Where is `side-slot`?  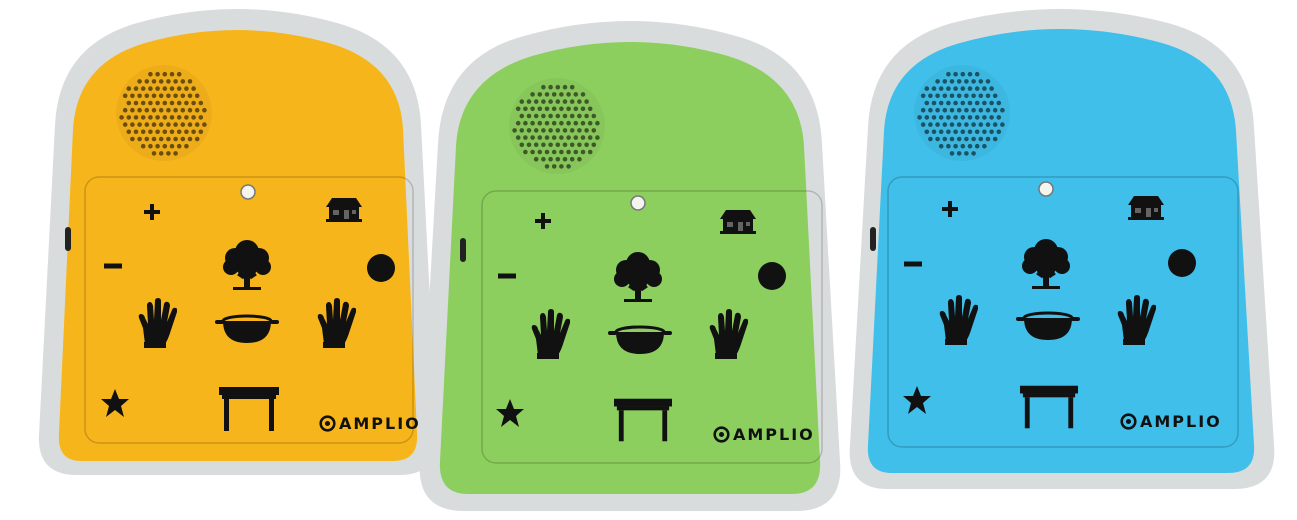 side-slot is located at coordinates (463, 250).